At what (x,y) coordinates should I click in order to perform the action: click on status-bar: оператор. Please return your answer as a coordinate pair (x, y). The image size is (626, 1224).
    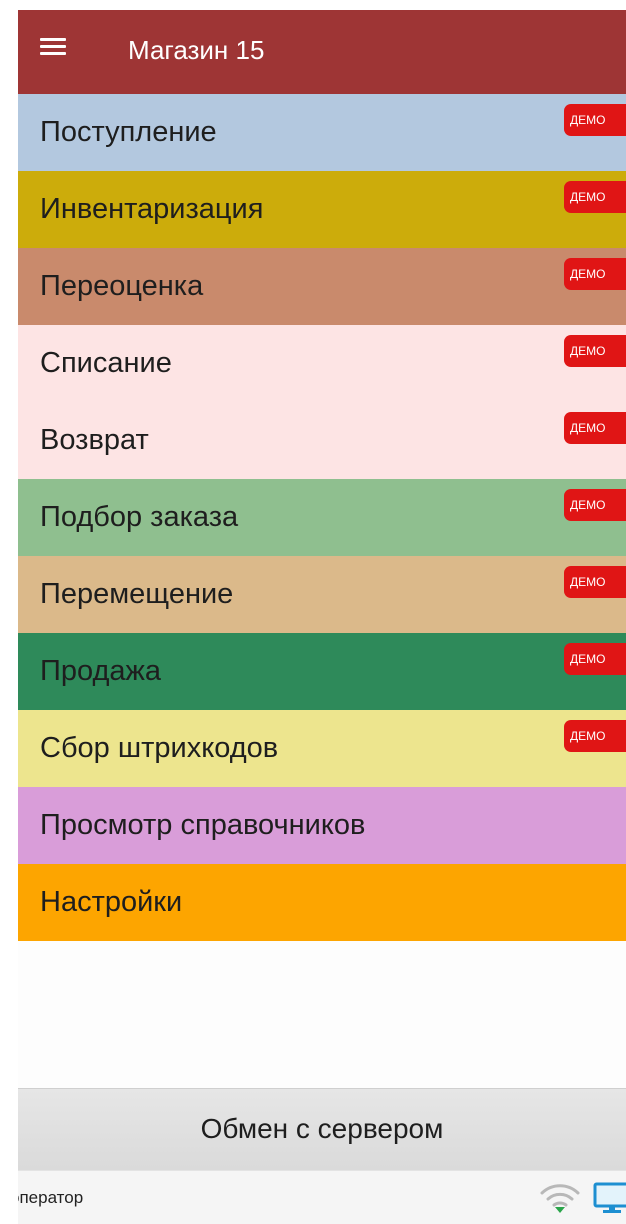
    Looking at the image, I should click on (322, 1197).